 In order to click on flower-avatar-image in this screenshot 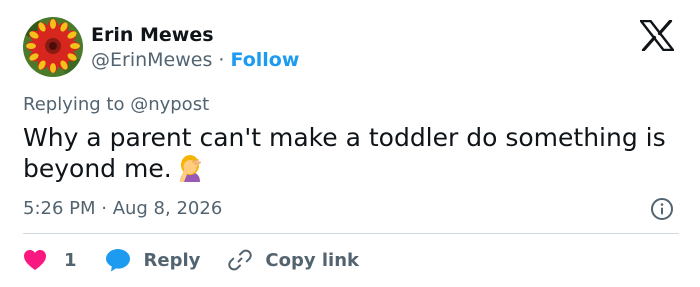, I will do `click(53, 47)`.